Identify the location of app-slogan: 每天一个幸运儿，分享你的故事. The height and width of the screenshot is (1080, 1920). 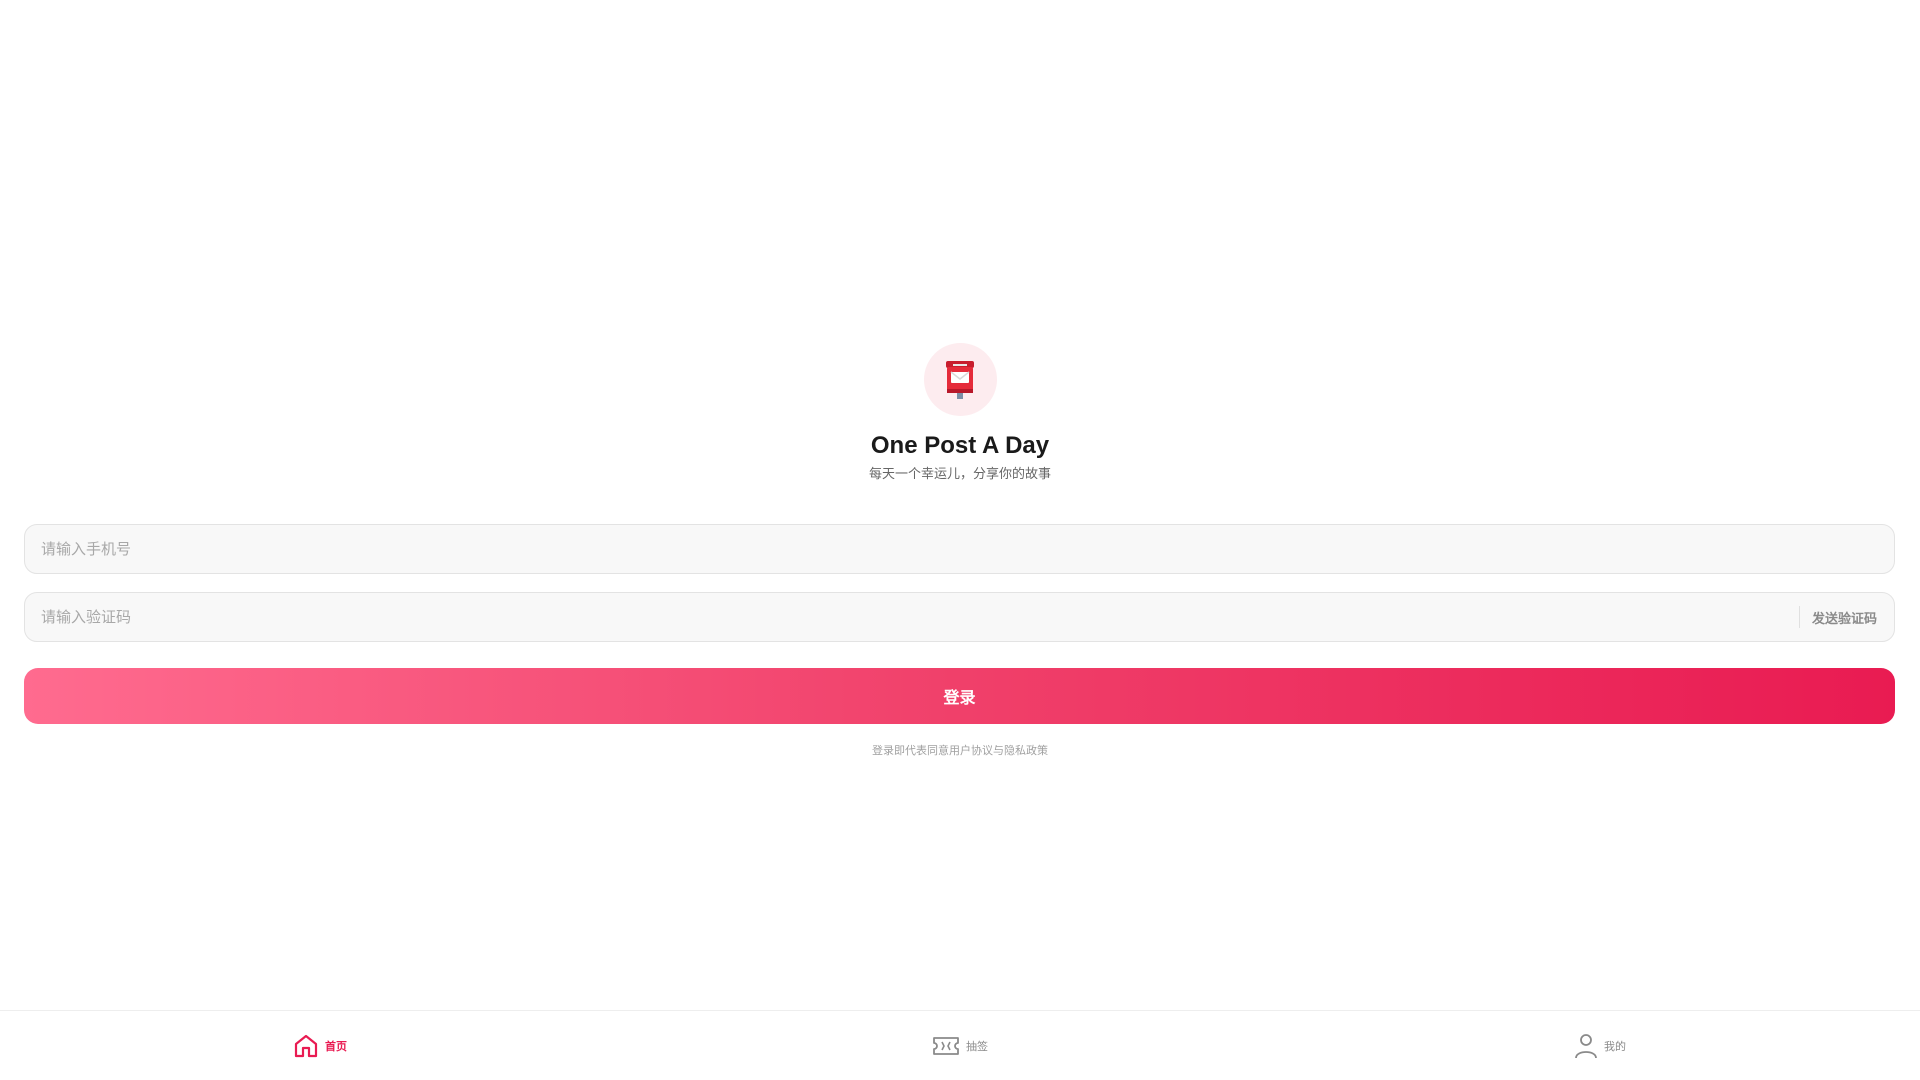
(959, 474).